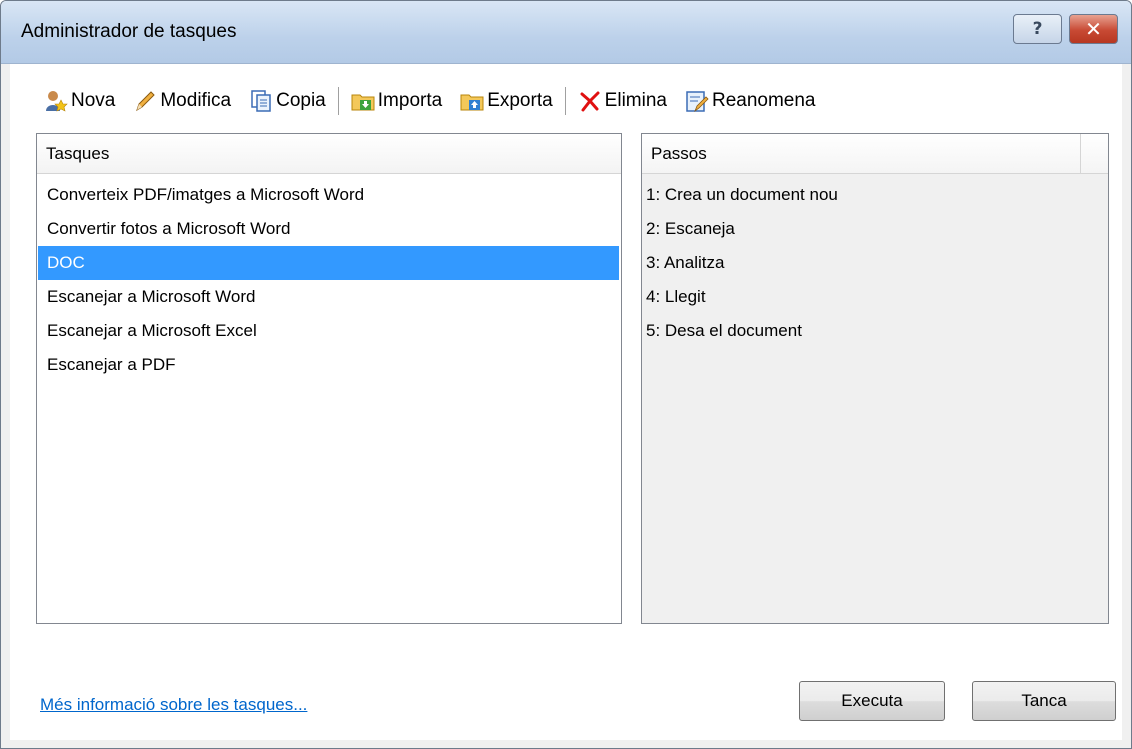 This screenshot has height=749, width=1132. Describe the element at coordinates (742, 194) in the screenshot. I see `step-item: 1: Crea un document nou` at that location.